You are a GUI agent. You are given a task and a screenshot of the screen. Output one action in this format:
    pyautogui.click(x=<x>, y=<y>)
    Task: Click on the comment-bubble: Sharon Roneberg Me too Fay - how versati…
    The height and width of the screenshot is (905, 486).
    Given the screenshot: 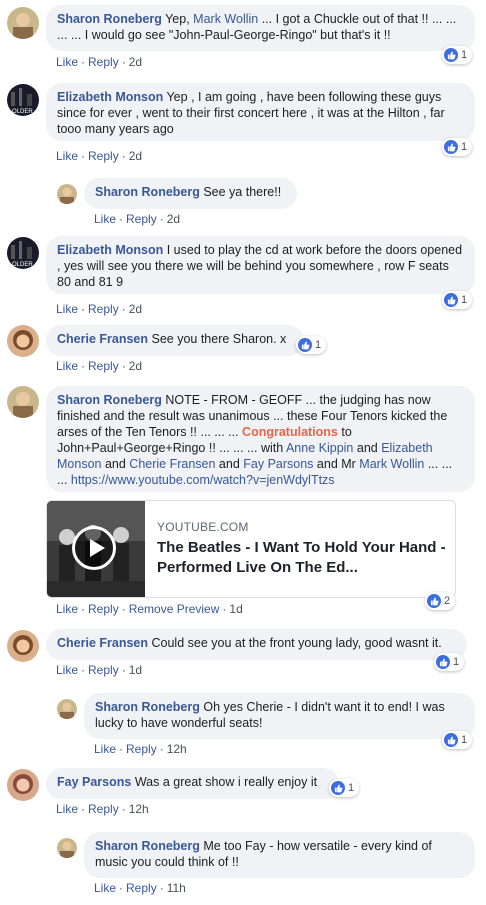 What is the action you would take?
    pyautogui.click(x=279, y=855)
    